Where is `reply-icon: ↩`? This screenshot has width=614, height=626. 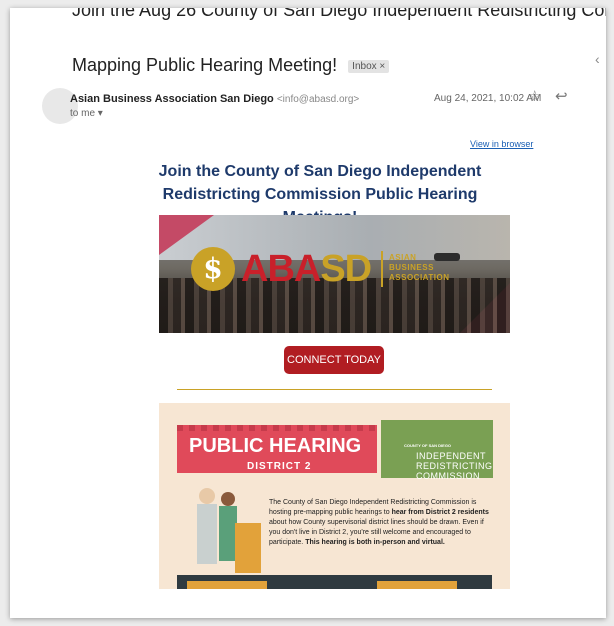
reply-icon: ↩ is located at coordinates (561, 96).